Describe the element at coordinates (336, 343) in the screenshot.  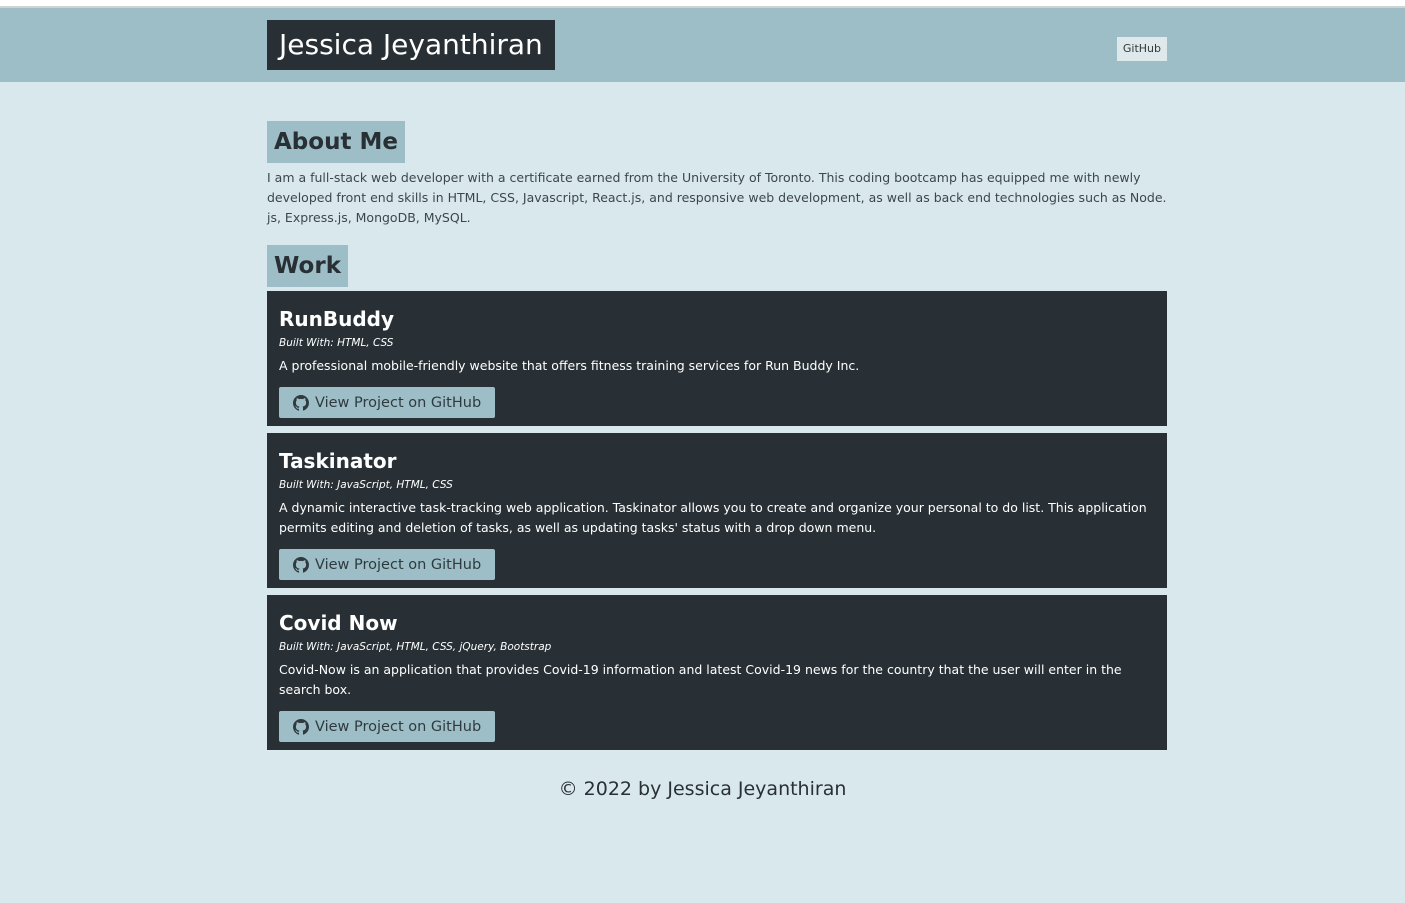
I see `project-built-with: Built With: HTML, CSS` at that location.